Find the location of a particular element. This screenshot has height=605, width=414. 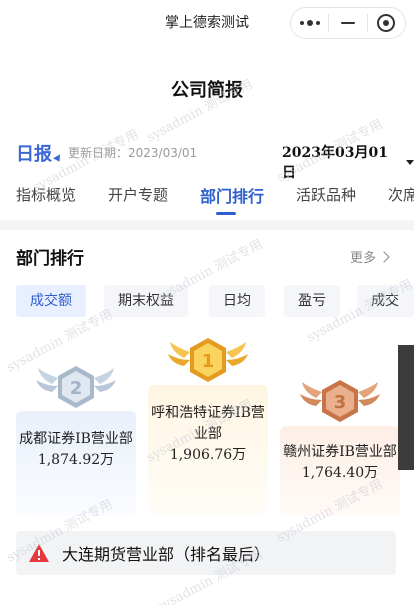

minimize-button is located at coordinates (347, 23).